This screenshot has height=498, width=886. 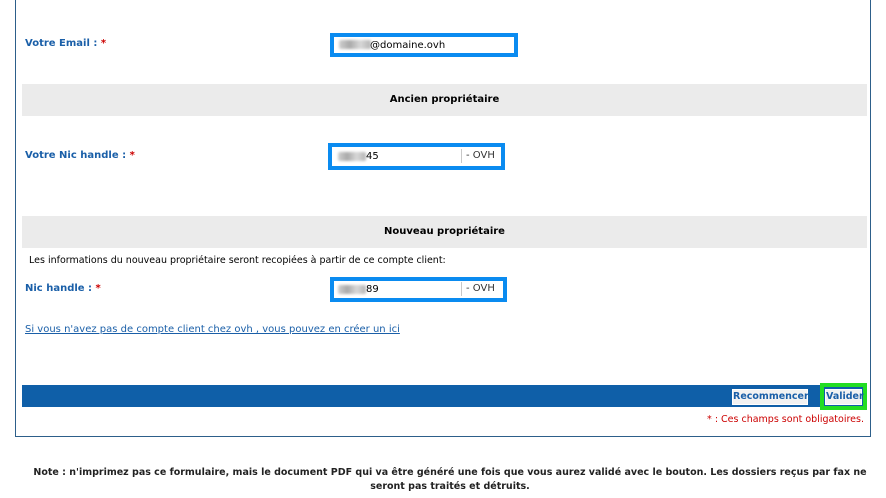 I want to click on new-nic-label: Nic handle : *, so click(x=63, y=288).